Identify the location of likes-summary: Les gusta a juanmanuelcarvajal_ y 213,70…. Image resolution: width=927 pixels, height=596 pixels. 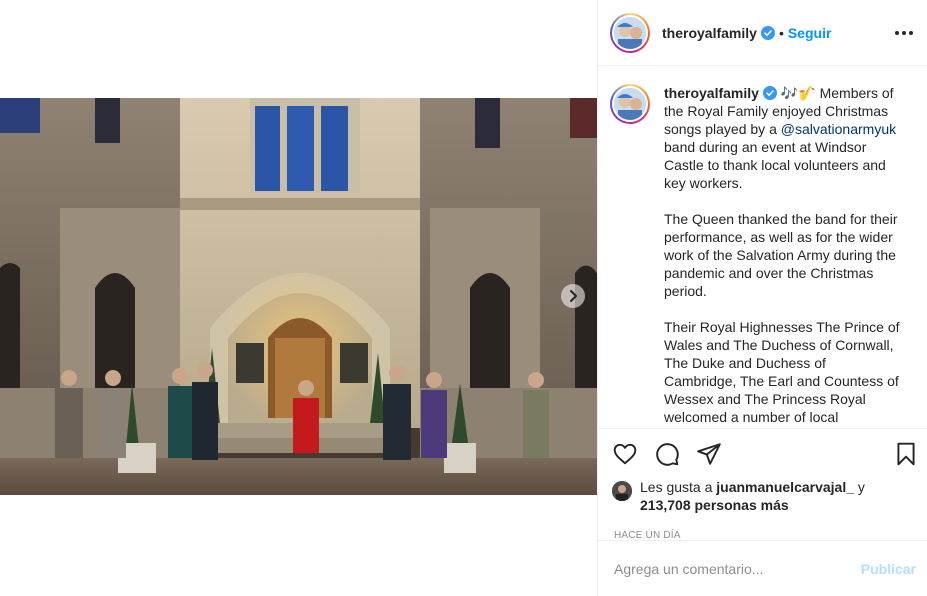
(762, 496).